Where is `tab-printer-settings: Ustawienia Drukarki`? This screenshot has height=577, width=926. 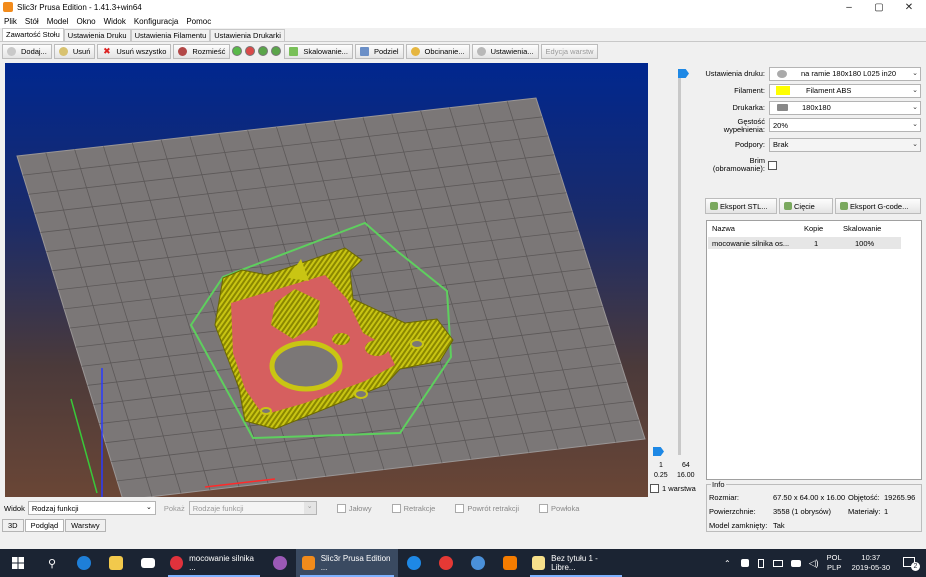 tab-printer-settings: Ustawienia Drukarki is located at coordinates (247, 35).